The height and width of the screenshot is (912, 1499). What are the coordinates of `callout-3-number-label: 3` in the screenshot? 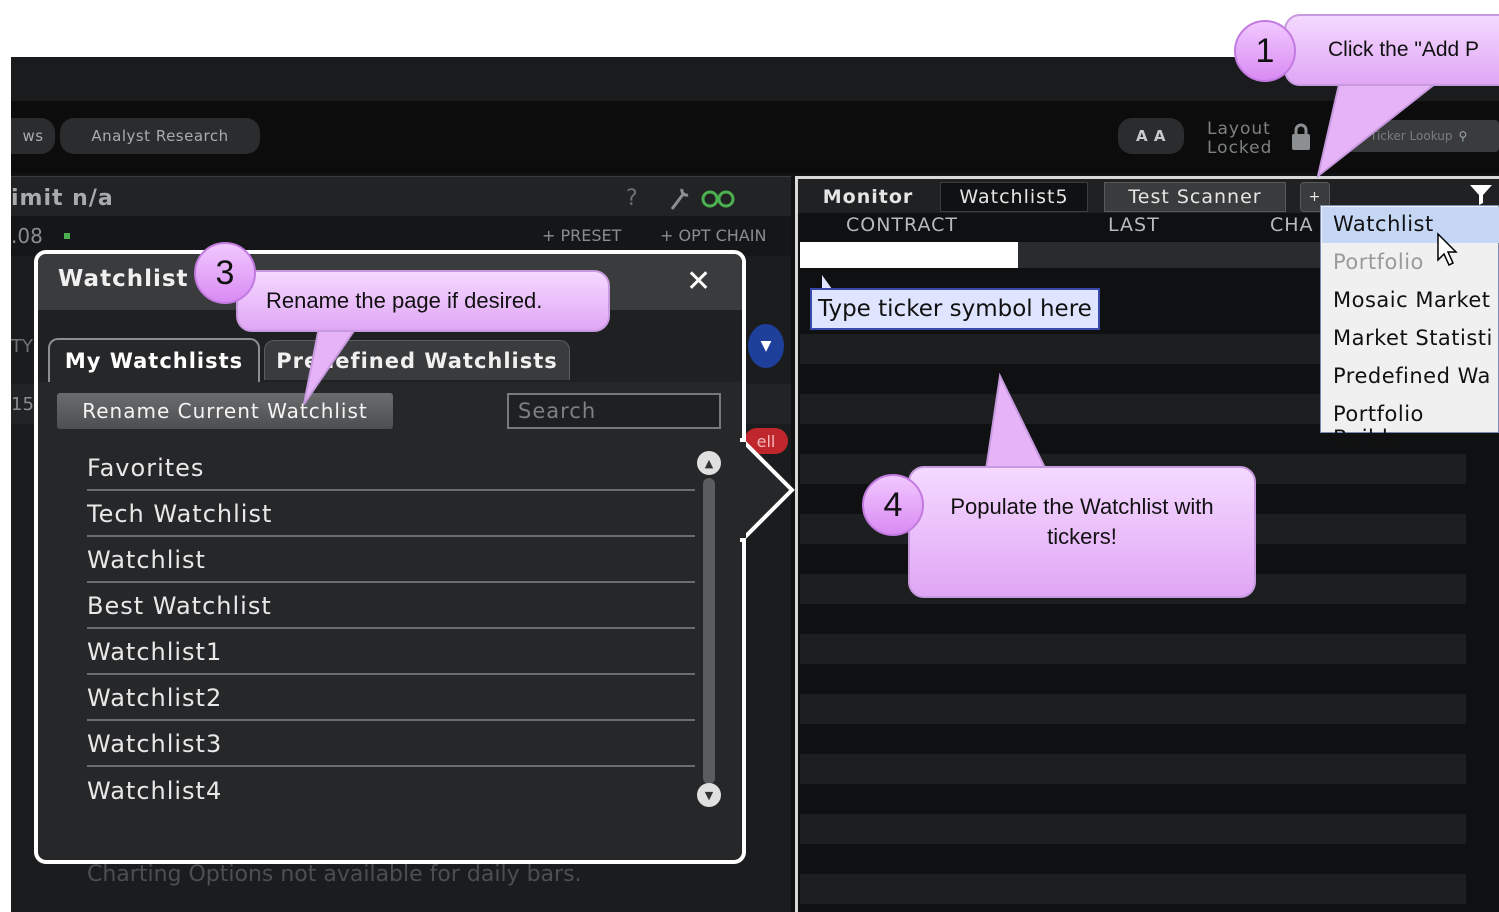 It's located at (225, 272).